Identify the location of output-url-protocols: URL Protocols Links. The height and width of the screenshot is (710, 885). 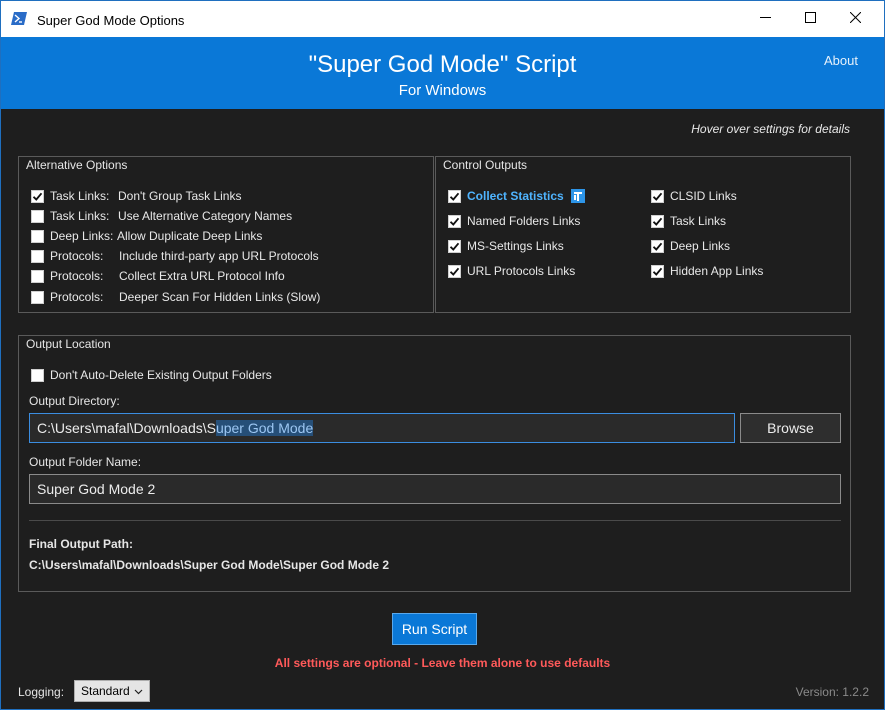
(511, 271).